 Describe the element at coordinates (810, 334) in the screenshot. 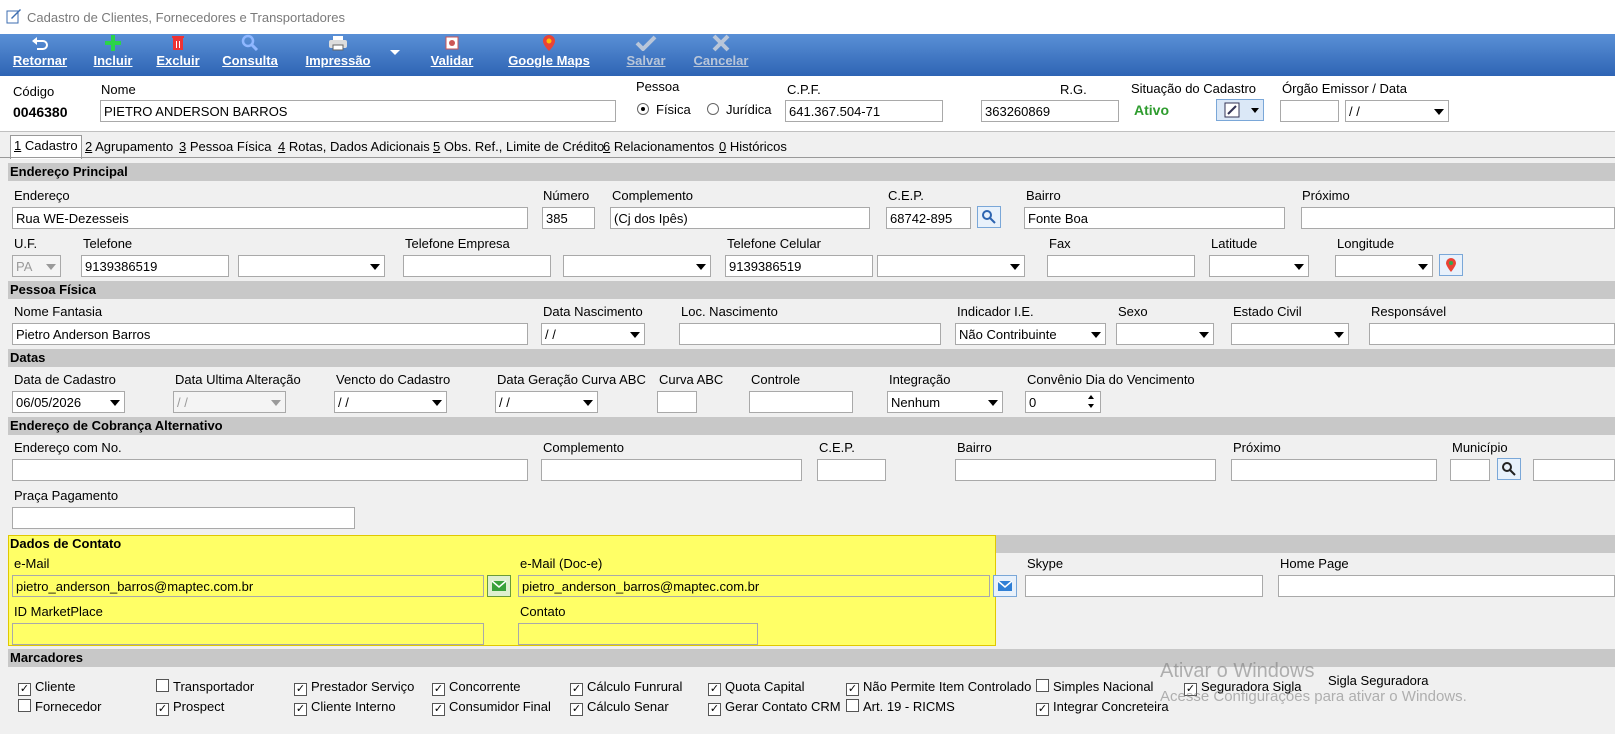

I see `loc-nascimento-input` at that location.